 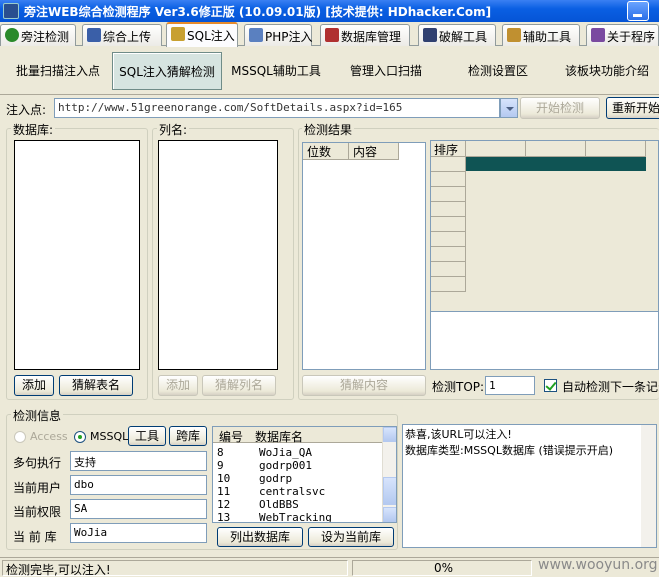 What do you see at coordinates (544, 226) in the screenshot?
I see `result-grid: 排序` at bounding box center [544, 226].